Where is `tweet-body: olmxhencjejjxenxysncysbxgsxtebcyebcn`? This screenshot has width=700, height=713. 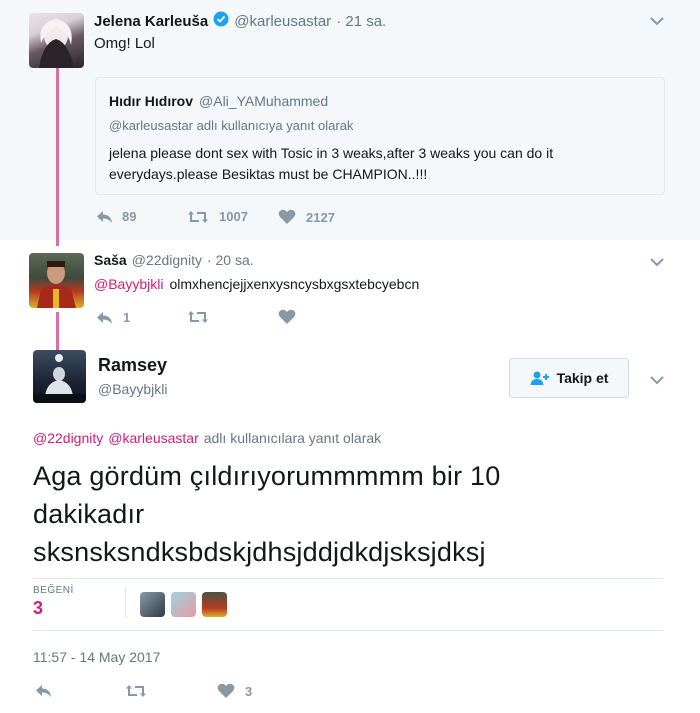
tweet-body: olmxhencjejjxenxysncysbxgsxtebcyebcn is located at coordinates (294, 284).